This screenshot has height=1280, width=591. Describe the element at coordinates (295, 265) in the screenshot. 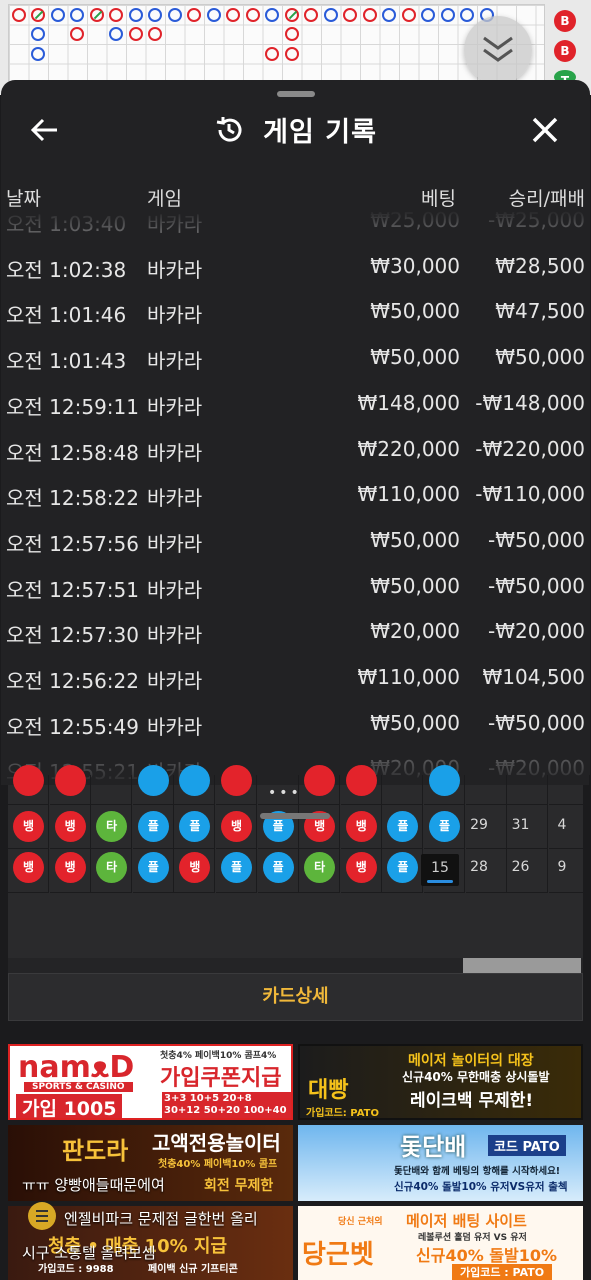

I see `history-row: 오전 1:02:38 바카라 ₩30,000 ₩28,500` at that location.